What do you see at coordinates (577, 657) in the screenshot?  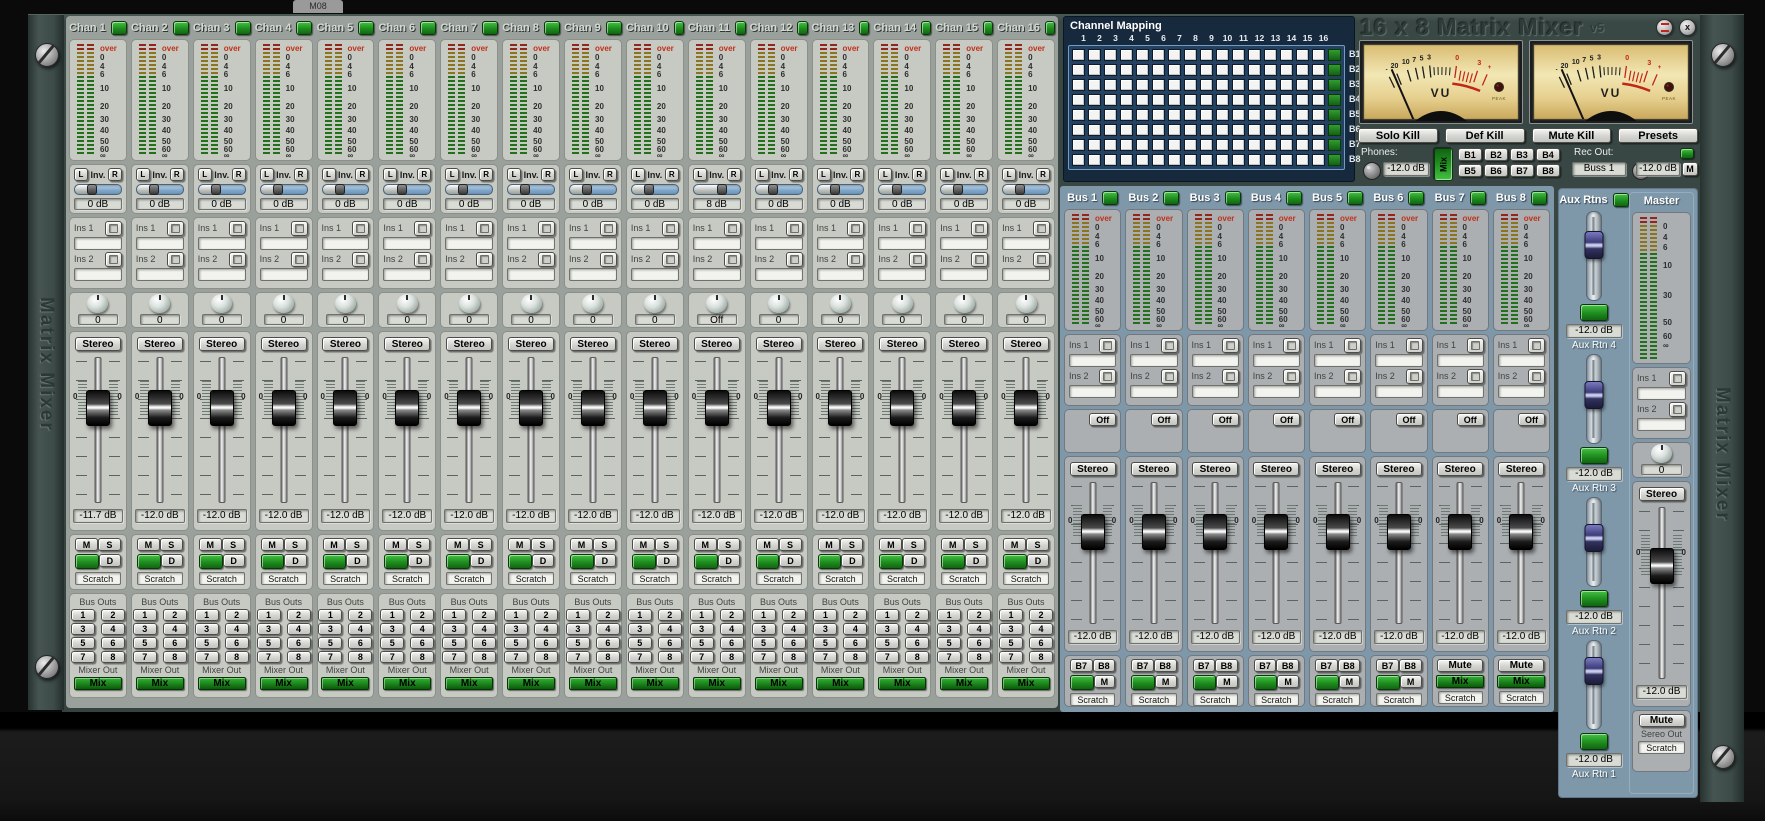 I see `bus-out-button: 7` at bounding box center [577, 657].